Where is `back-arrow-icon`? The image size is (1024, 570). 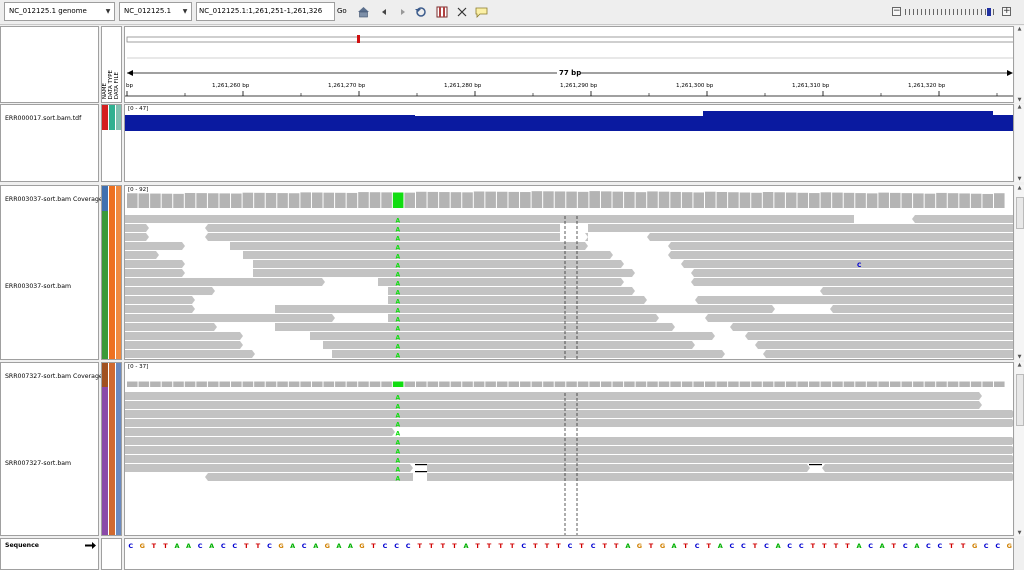 back-arrow-icon is located at coordinates (384, 12).